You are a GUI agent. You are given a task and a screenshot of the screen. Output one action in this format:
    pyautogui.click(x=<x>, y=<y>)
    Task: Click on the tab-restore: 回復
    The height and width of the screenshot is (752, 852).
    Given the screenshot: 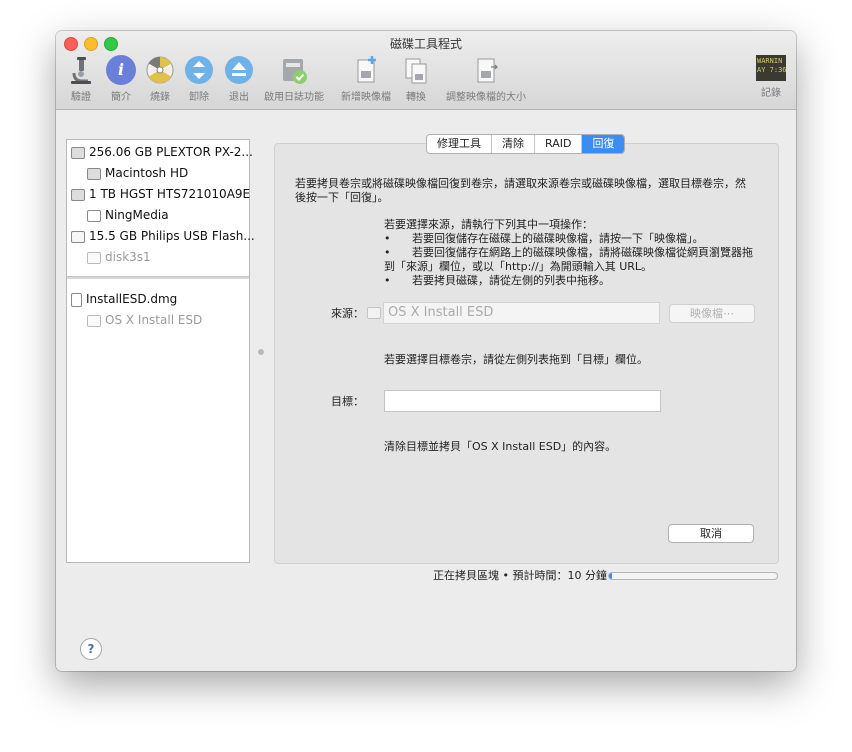 What is the action you would take?
    pyautogui.click(x=603, y=144)
    